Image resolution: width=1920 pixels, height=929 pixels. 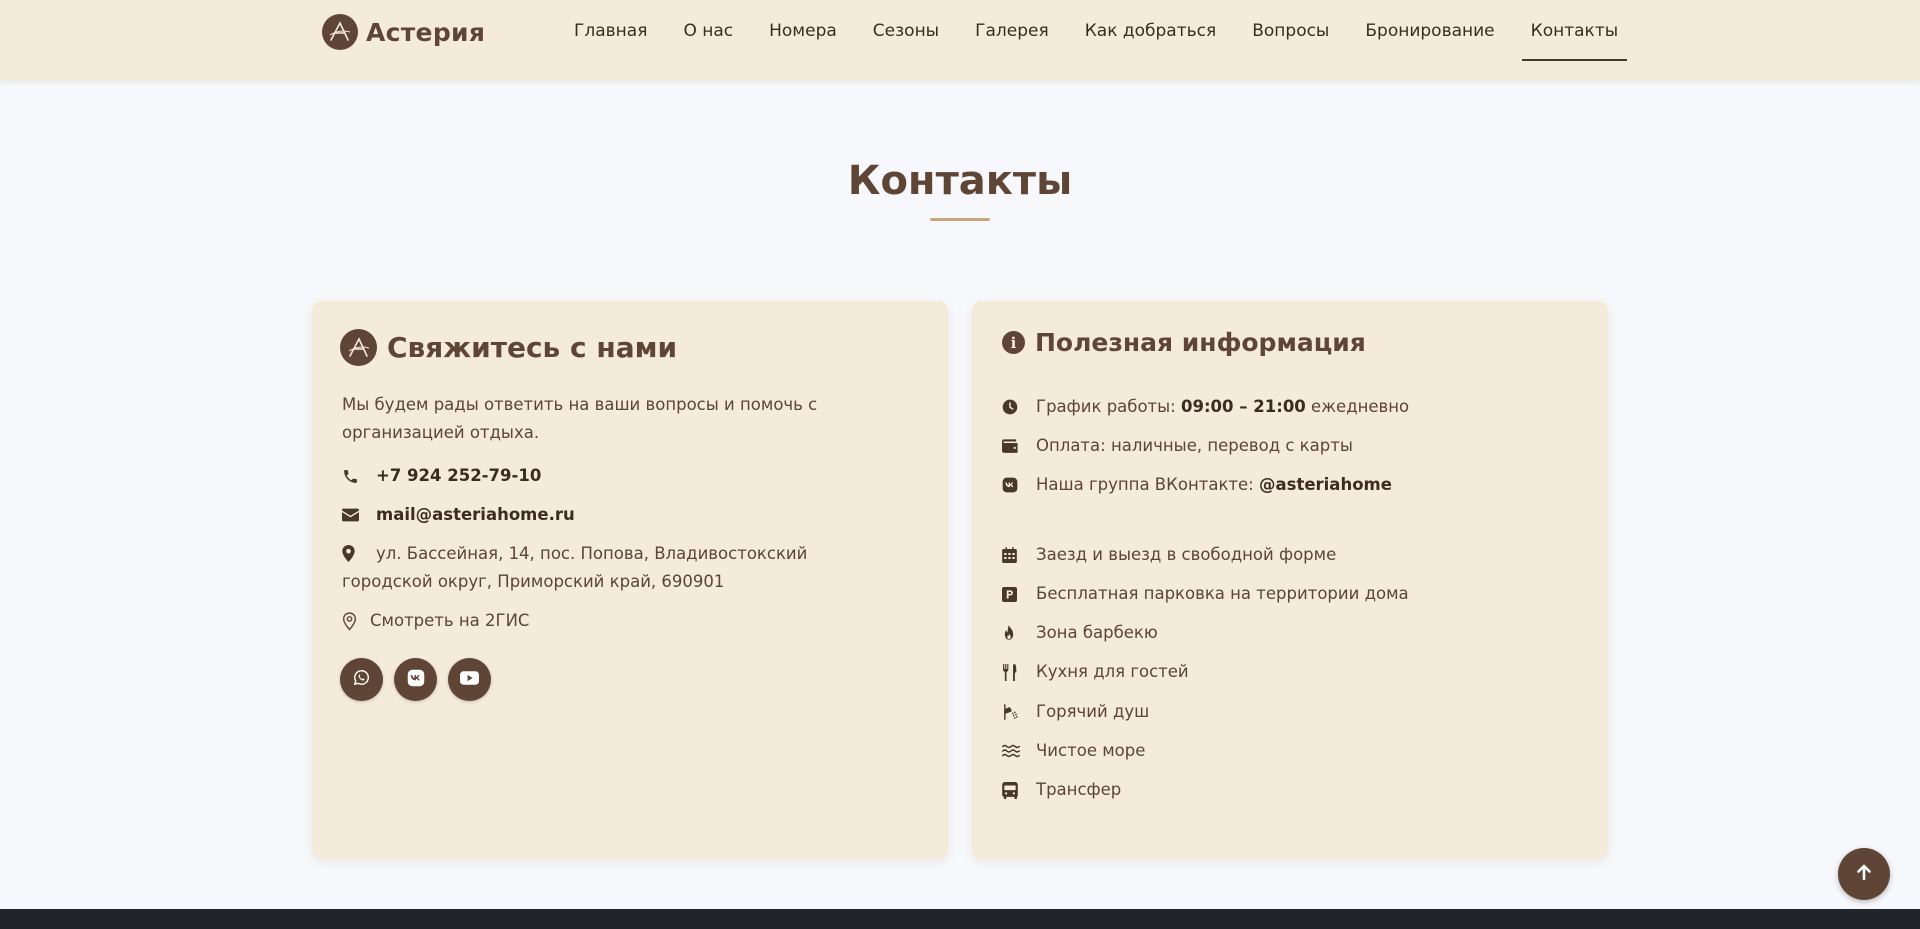 I want to click on fire-icon, so click(x=1019, y=633).